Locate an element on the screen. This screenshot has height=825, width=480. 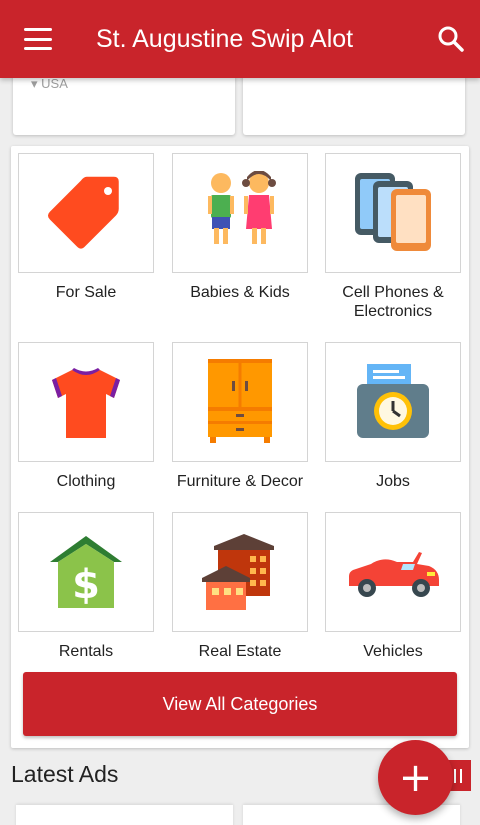
category-label: Rentals is located at coordinates (86, 651).